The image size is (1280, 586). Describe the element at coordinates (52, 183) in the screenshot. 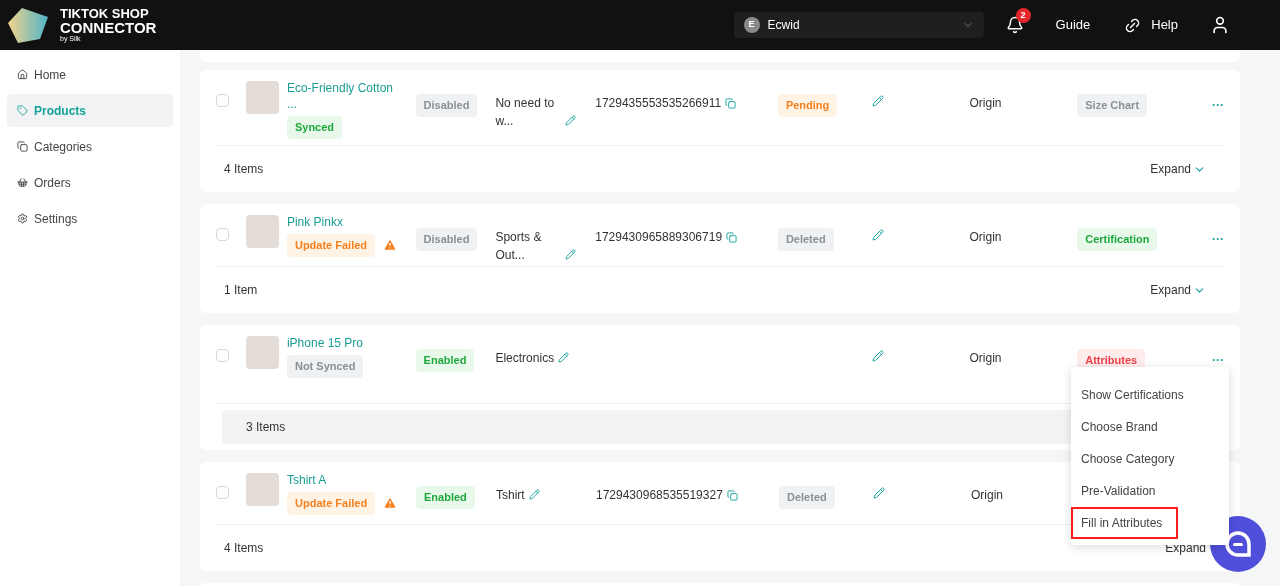

I see `sidebar-label: Orders` at that location.